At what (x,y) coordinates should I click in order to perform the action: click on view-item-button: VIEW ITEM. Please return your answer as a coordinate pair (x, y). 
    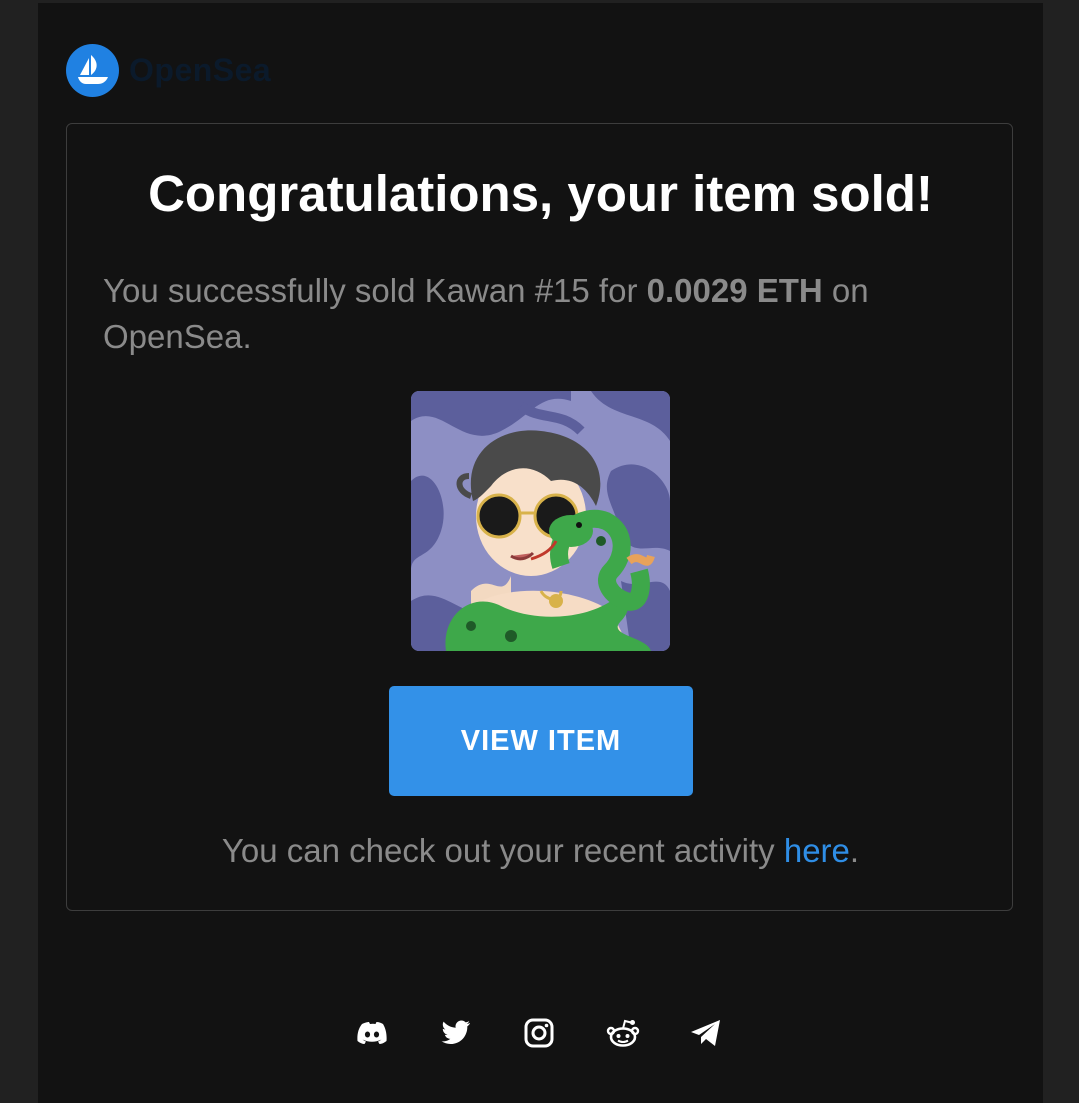
    Looking at the image, I should click on (541, 741).